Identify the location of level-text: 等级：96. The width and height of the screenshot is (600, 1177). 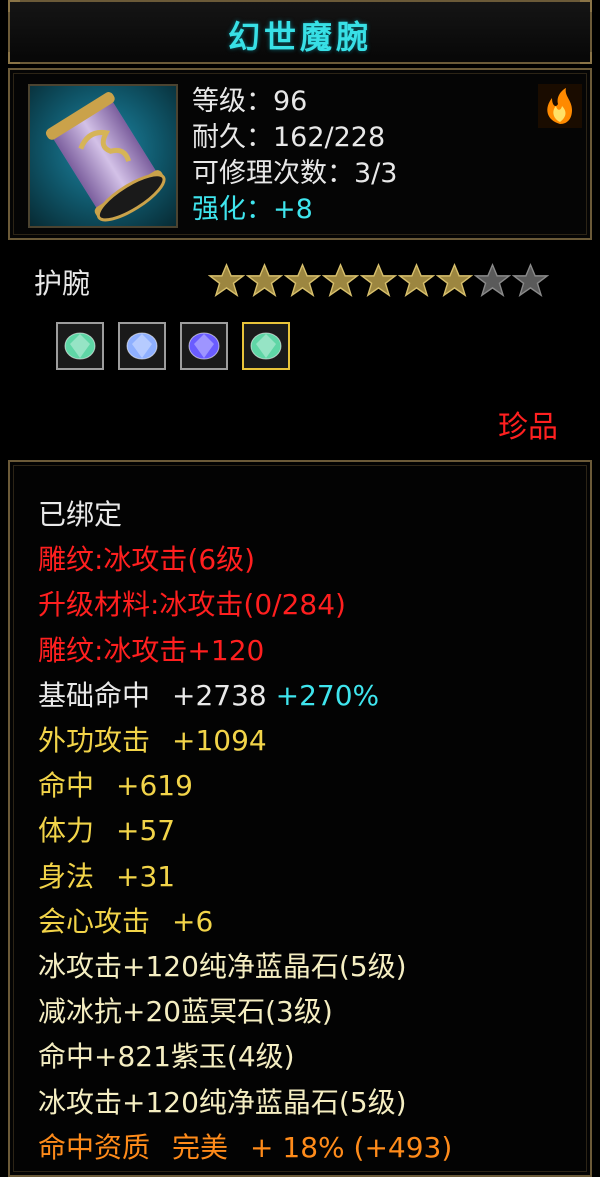
(250, 101).